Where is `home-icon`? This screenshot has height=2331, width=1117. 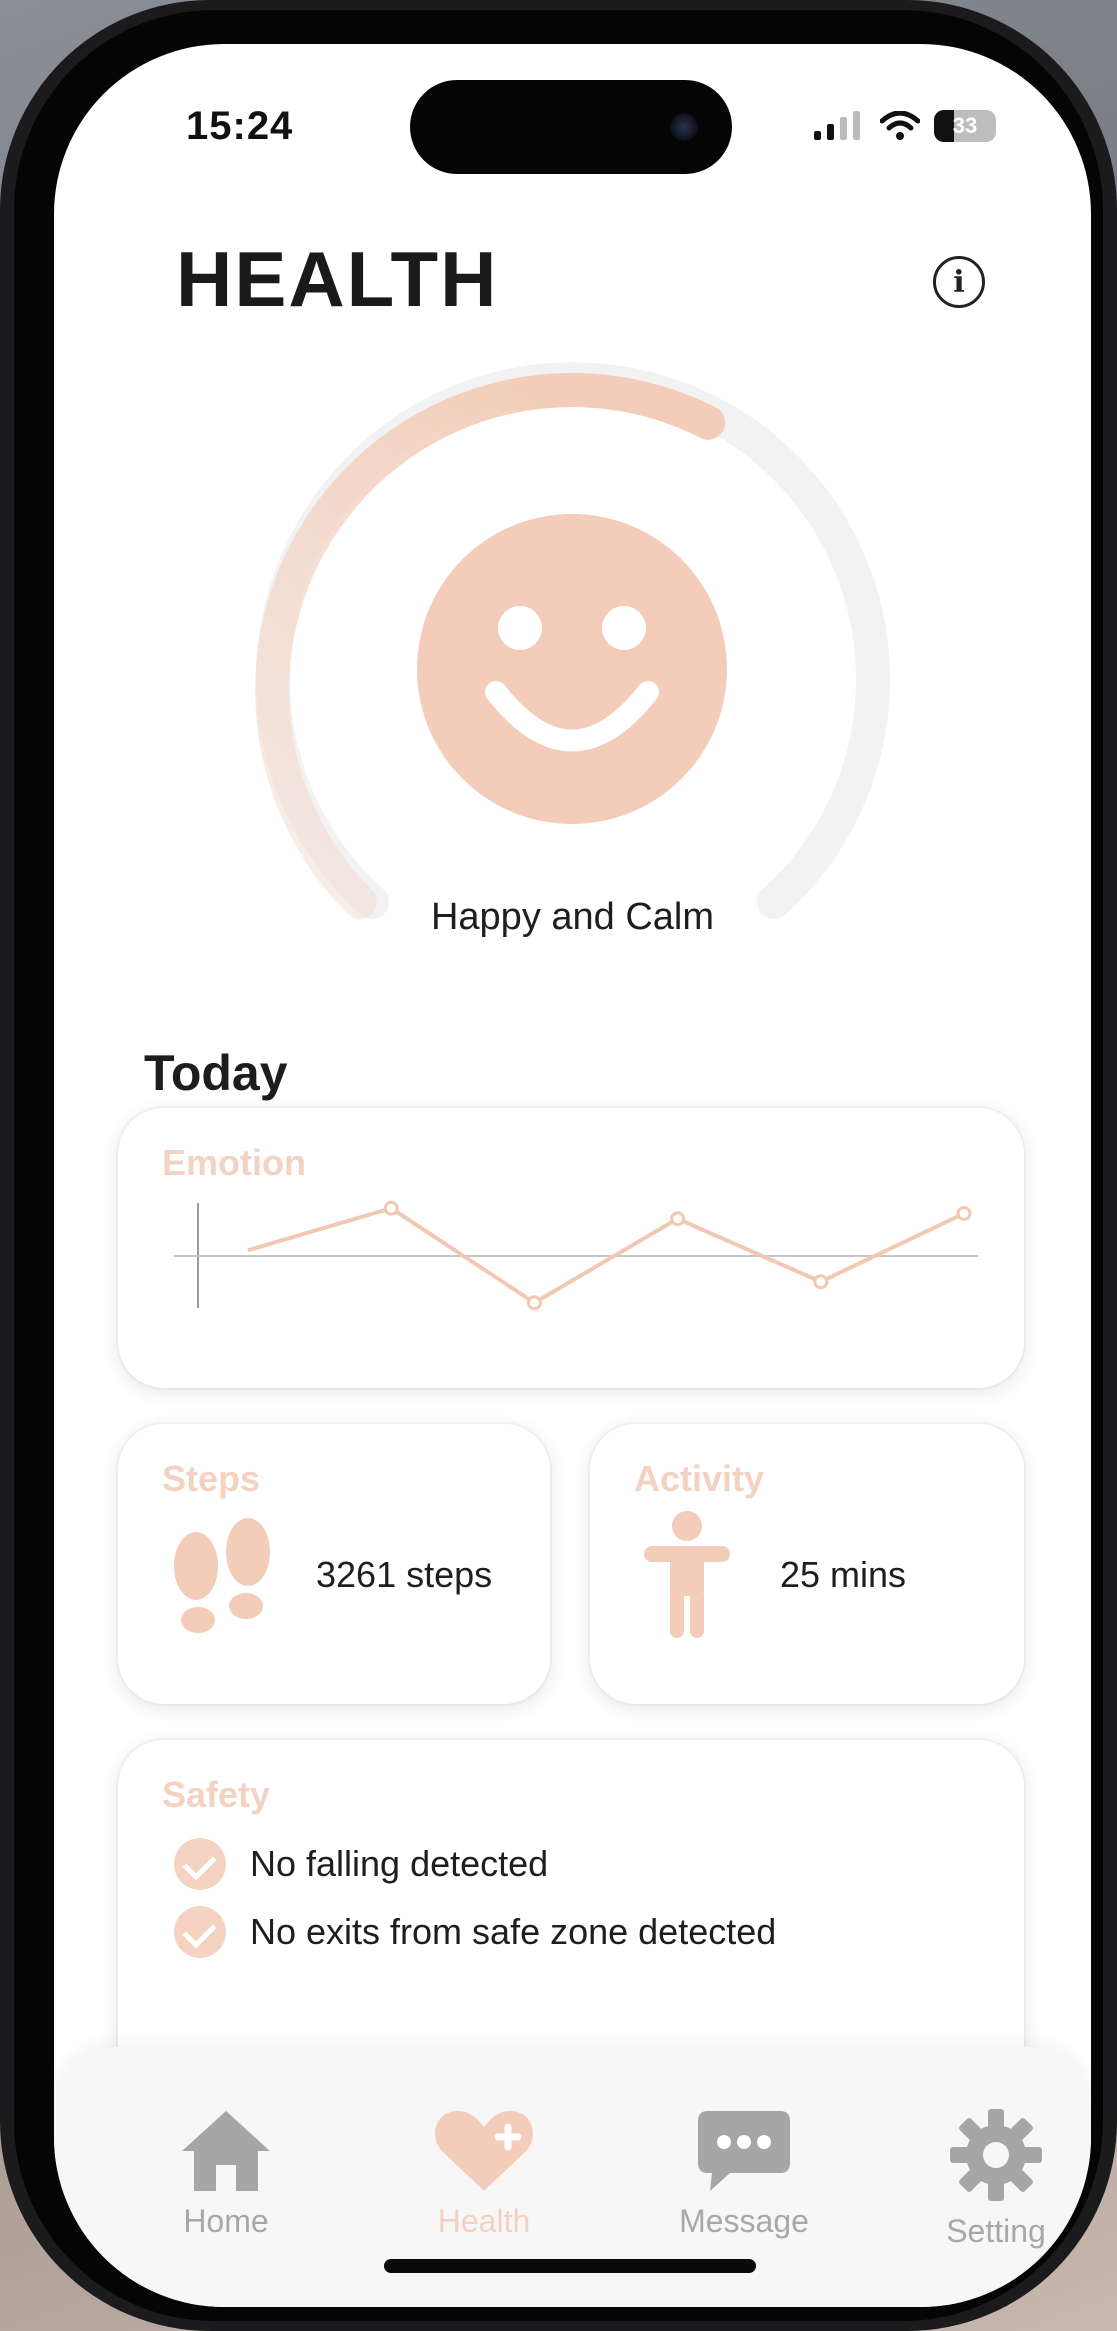 home-icon is located at coordinates (226, 2151).